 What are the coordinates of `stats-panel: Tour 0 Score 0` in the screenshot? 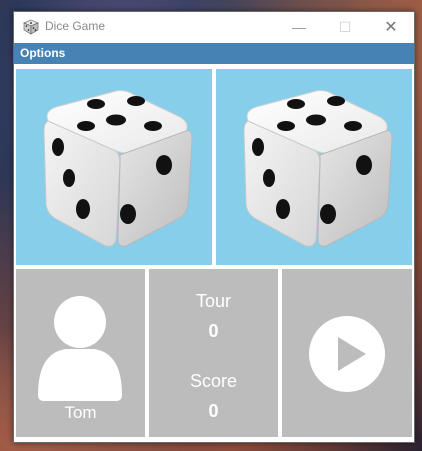 It's located at (213, 353).